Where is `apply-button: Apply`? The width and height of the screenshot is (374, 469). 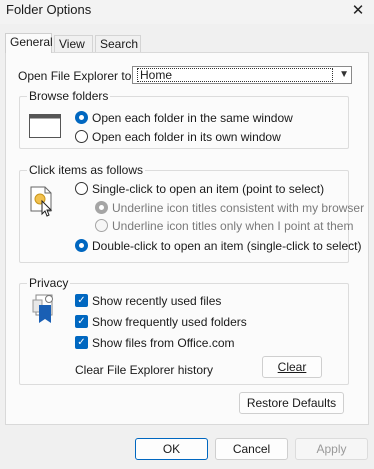 apply-button: Apply is located at coordinates (331, 449).